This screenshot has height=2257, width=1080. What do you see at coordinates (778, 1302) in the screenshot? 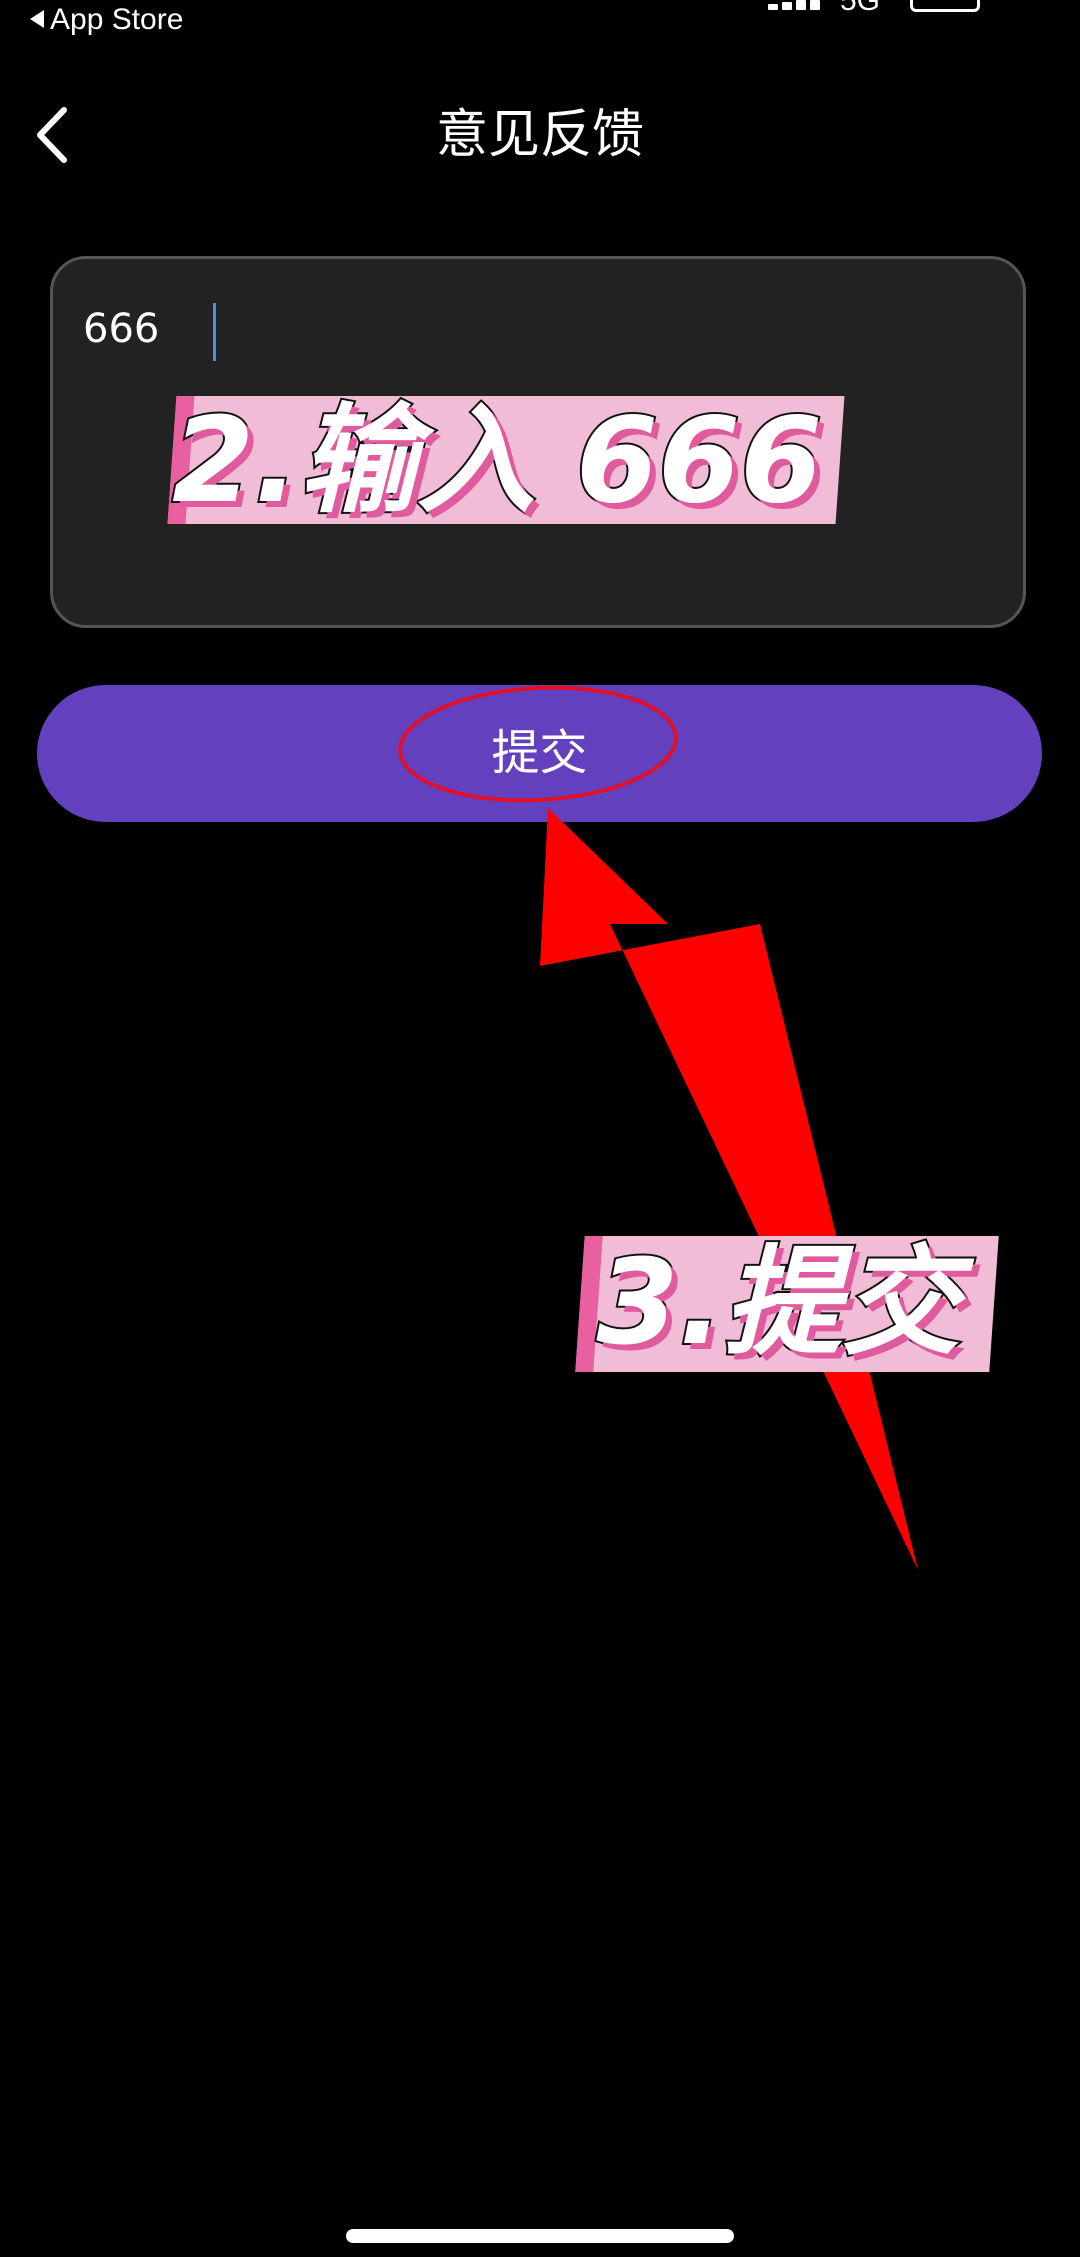
I see `caption-step3-text: 3.提交` at bounding box center [778, 1302].